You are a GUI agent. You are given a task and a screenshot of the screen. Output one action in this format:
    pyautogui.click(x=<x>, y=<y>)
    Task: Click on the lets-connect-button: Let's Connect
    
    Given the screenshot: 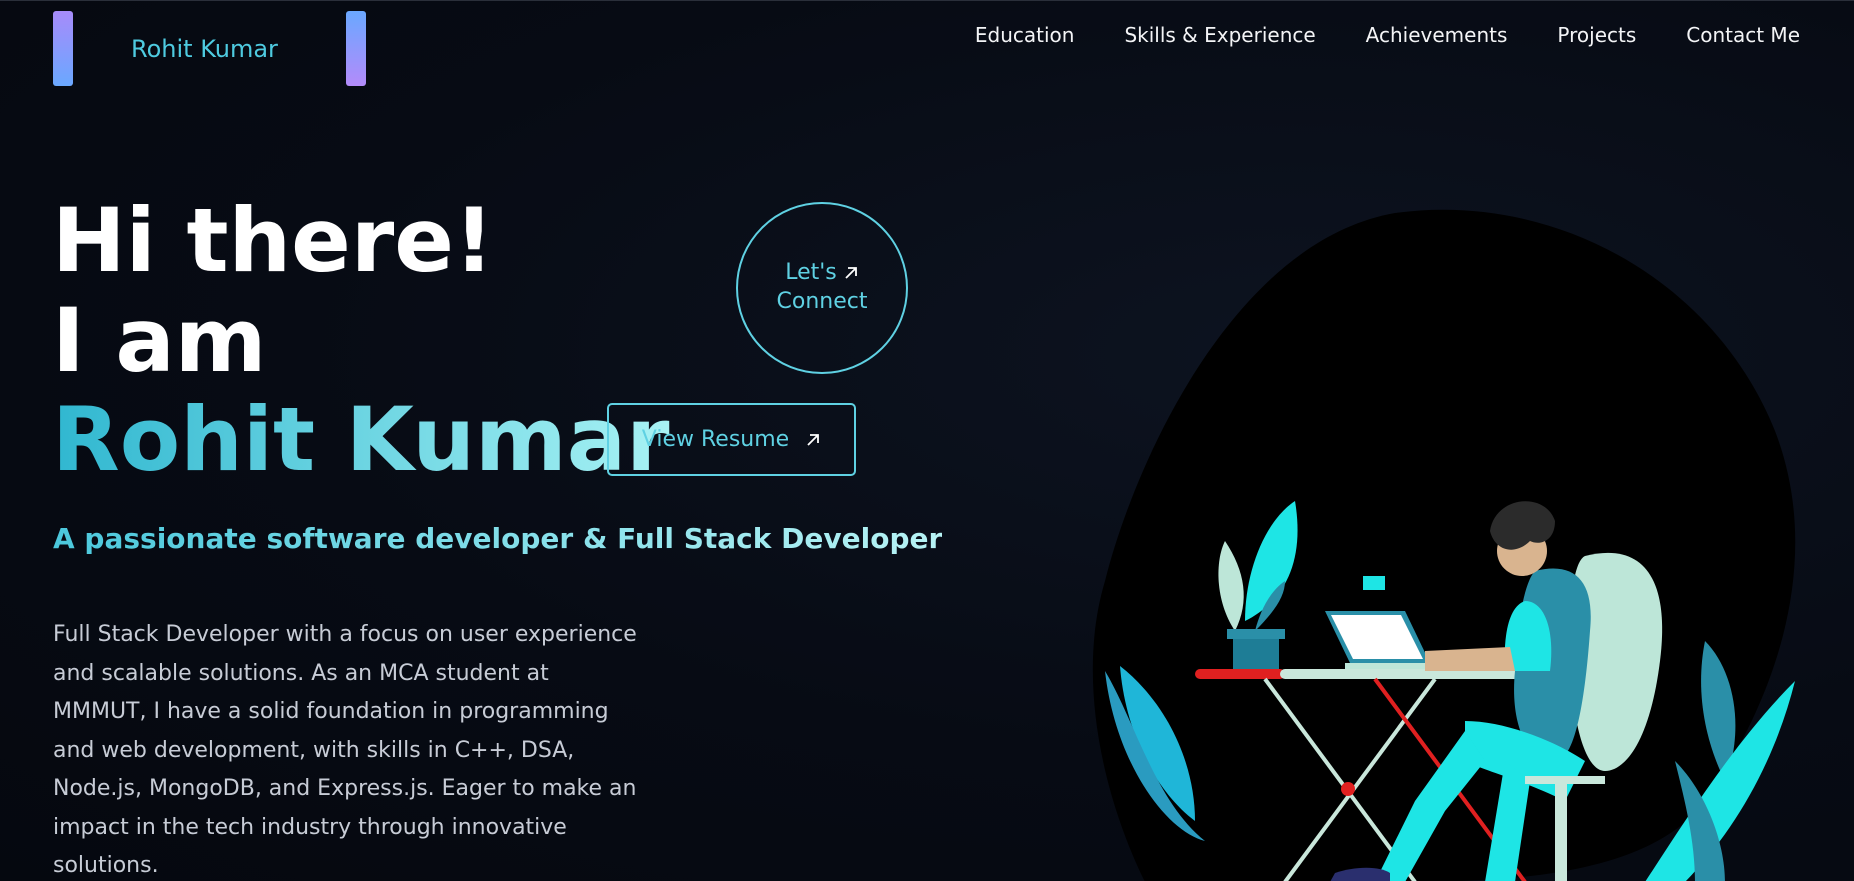 What is the action you would take?
    pyautogui.click(x=822, y=288)
    